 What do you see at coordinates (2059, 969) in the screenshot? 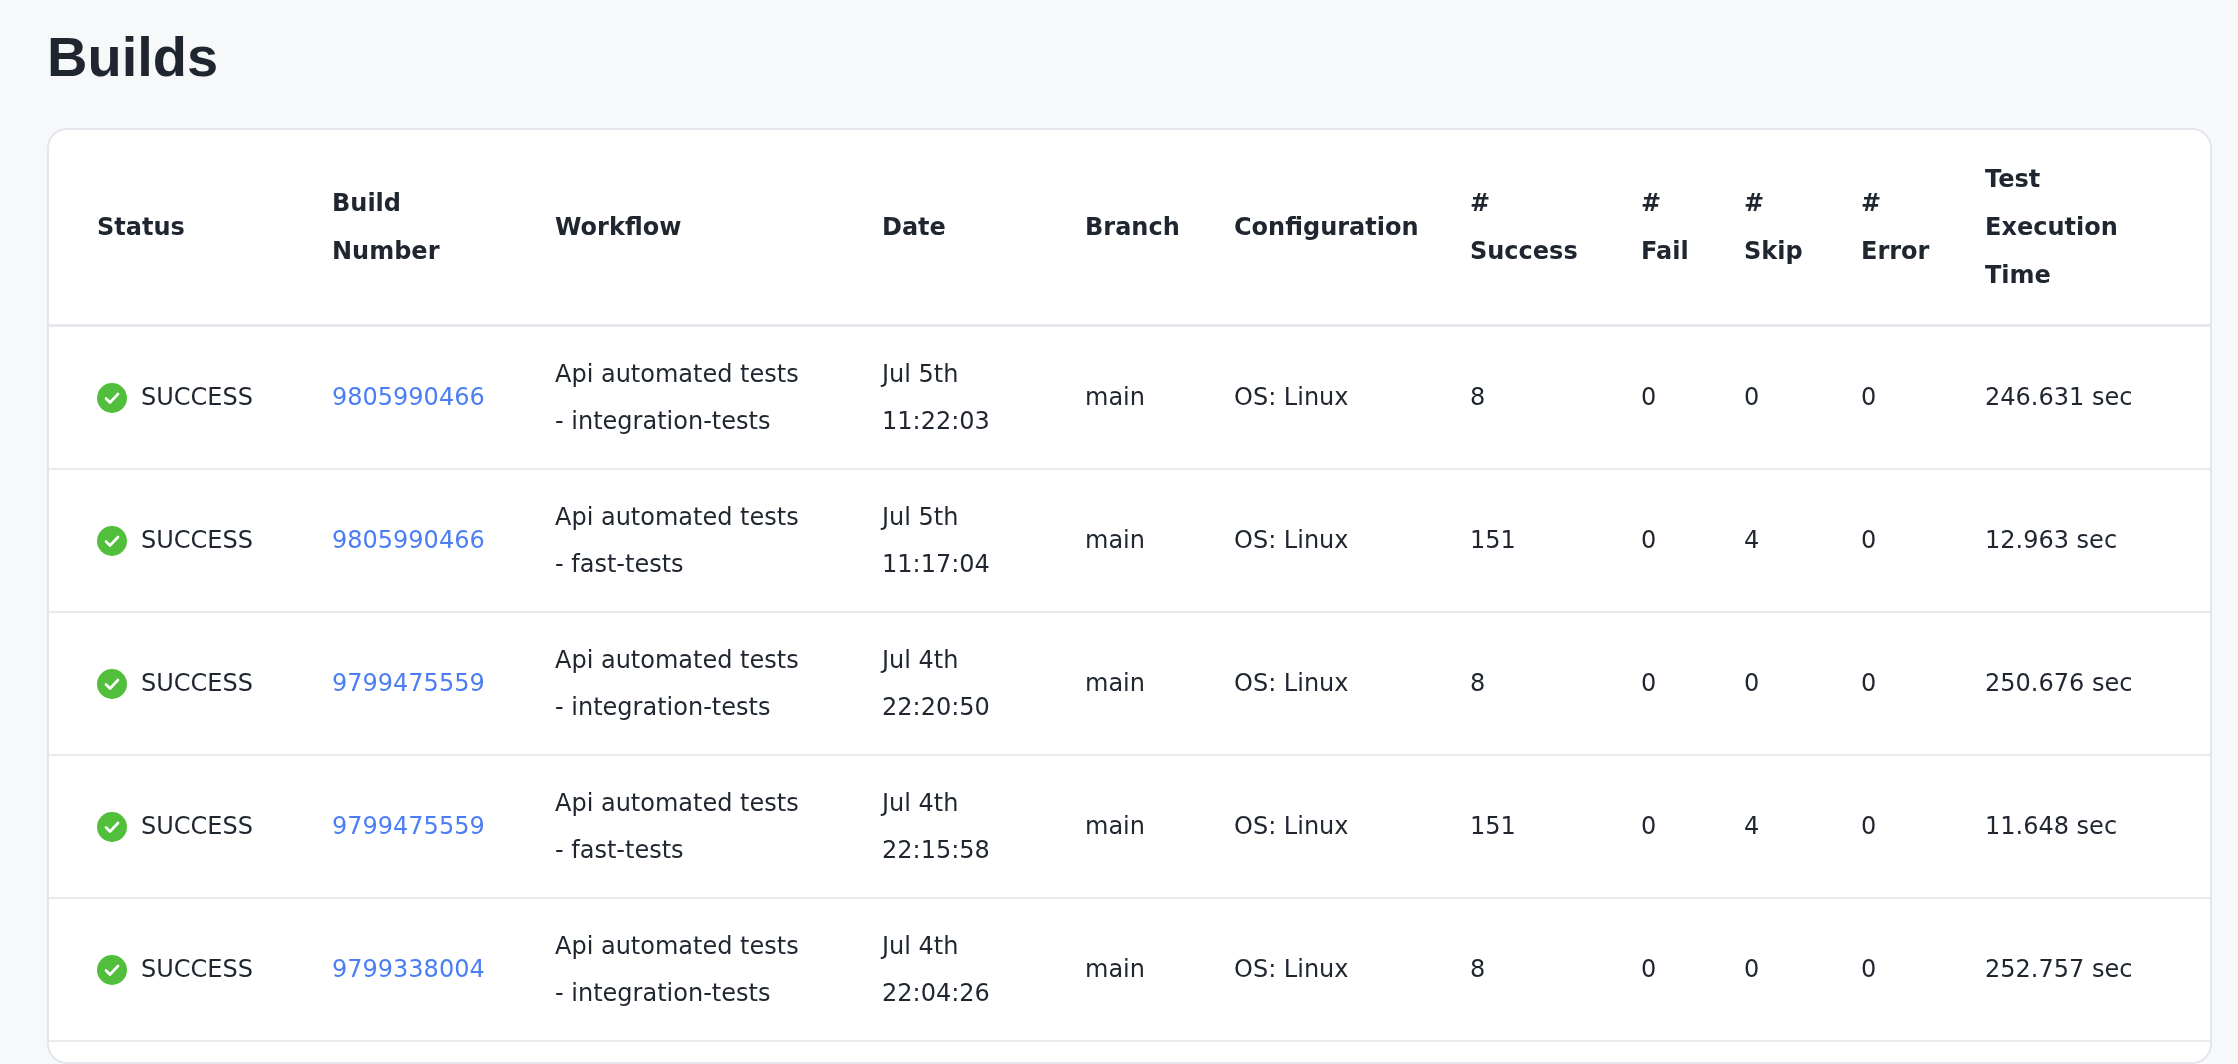
I see `time-cell: 252.757 sec` at bounding box center [2059, 969].